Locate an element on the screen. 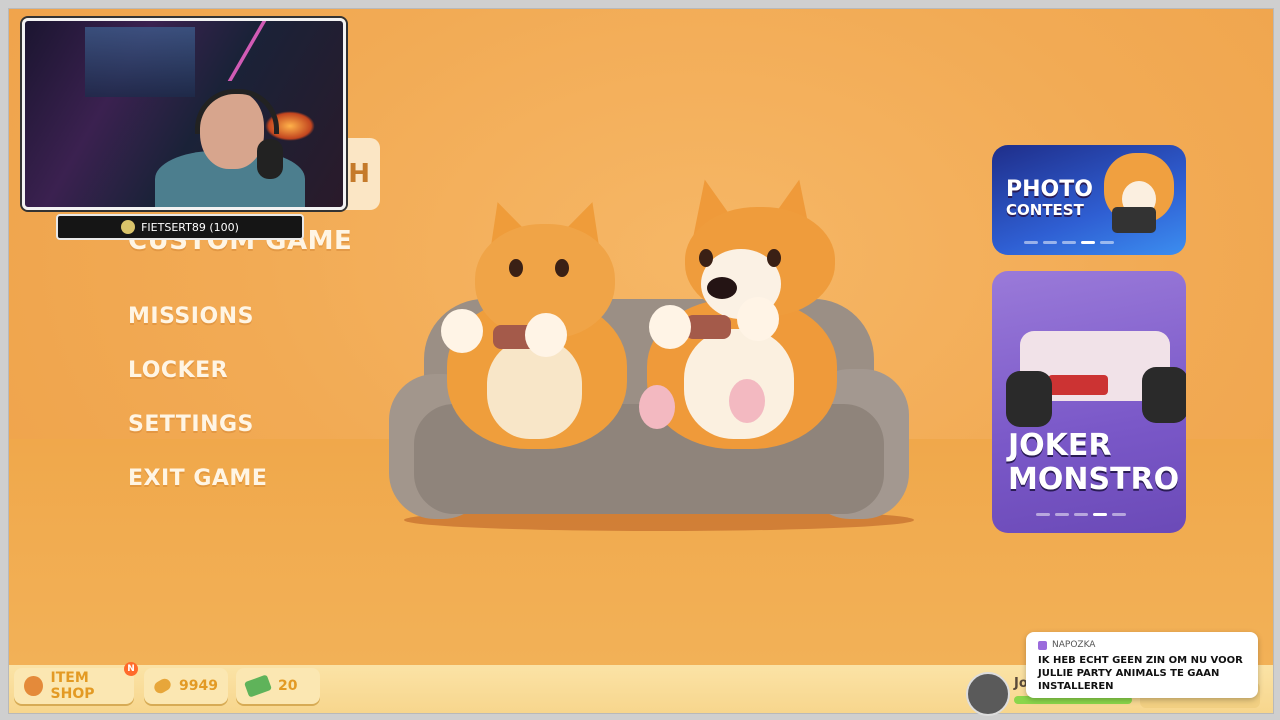  corgi-eye-left is located at coordinates (706, 258).